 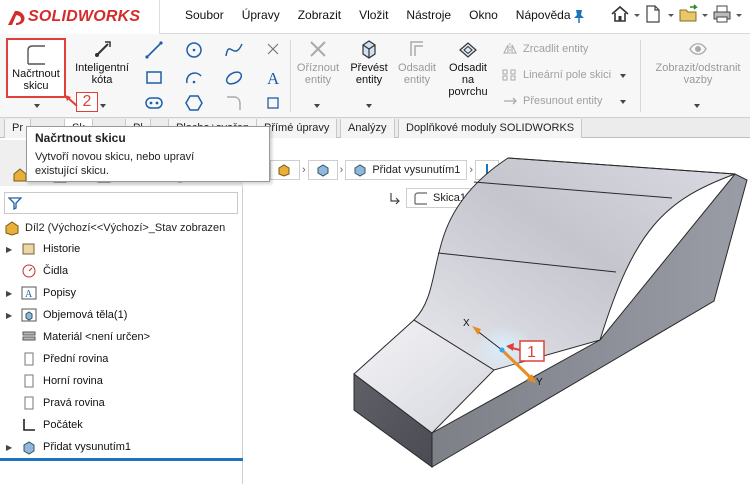 What do you see at coordinates (36, 74) in the screenshot?
I see `sketch-label-line1: Načrtnout` at bounding box center [36, 74].